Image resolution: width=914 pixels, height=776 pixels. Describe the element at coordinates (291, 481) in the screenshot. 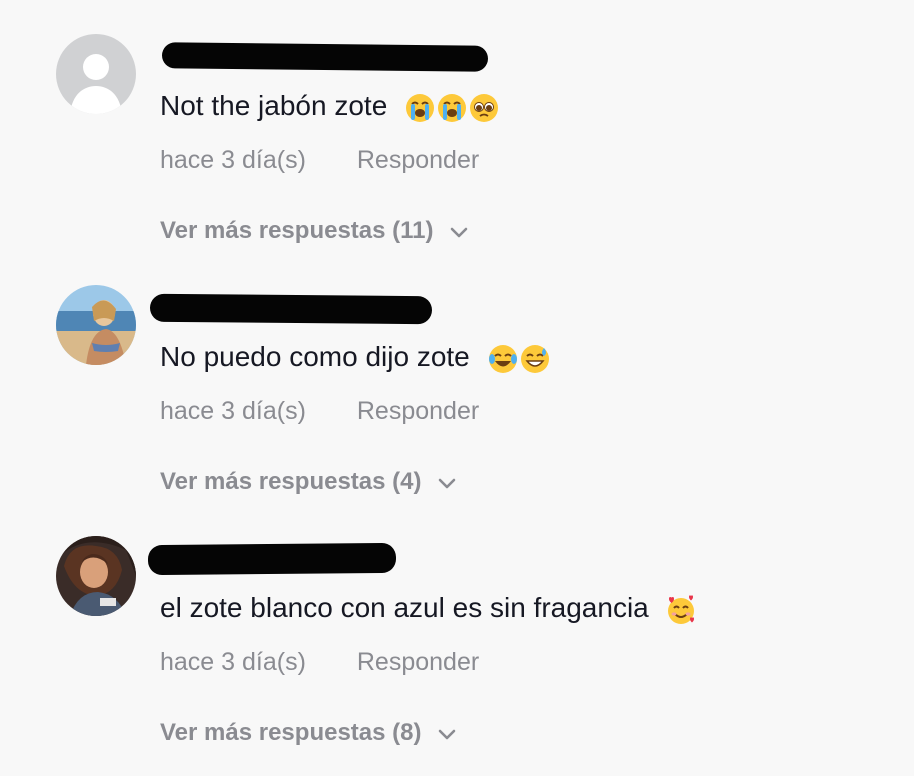

I see `view-more-replies-label: Ver más respuestas (4)` at that location.